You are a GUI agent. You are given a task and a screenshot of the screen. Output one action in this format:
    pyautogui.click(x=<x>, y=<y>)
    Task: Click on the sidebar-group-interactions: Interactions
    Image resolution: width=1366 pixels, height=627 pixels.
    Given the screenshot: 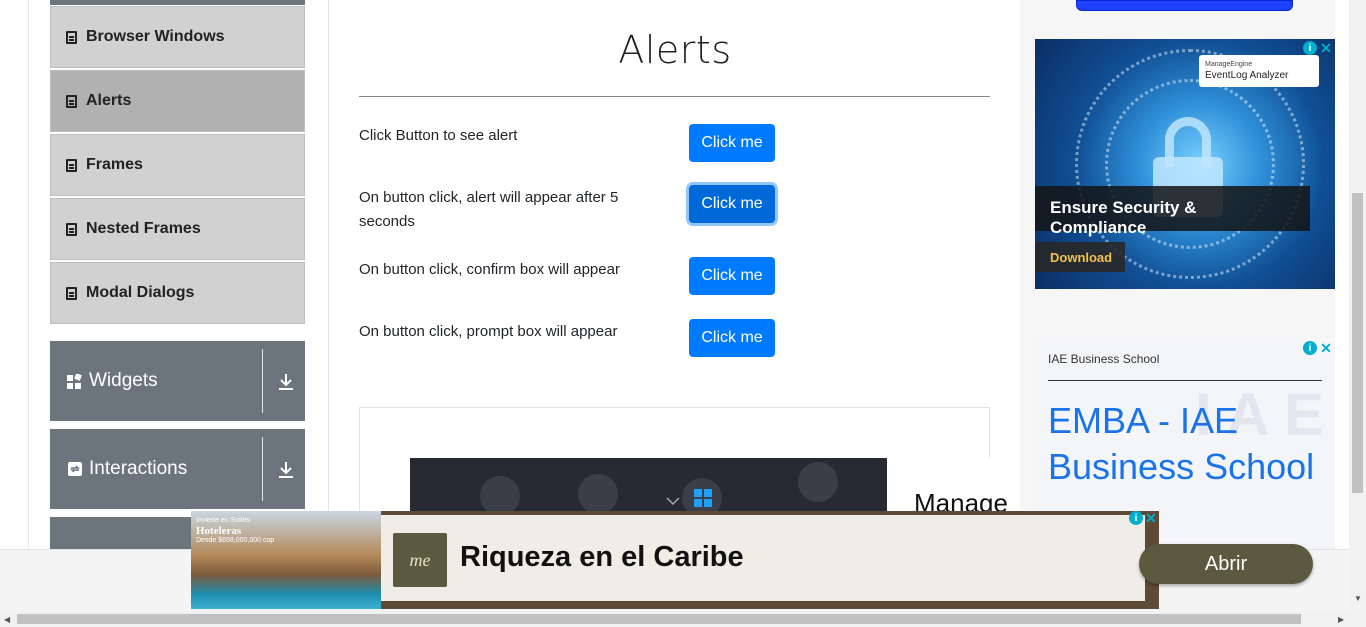 What is the action you would take?
    pyautogui.click(x=177, y=469)
    